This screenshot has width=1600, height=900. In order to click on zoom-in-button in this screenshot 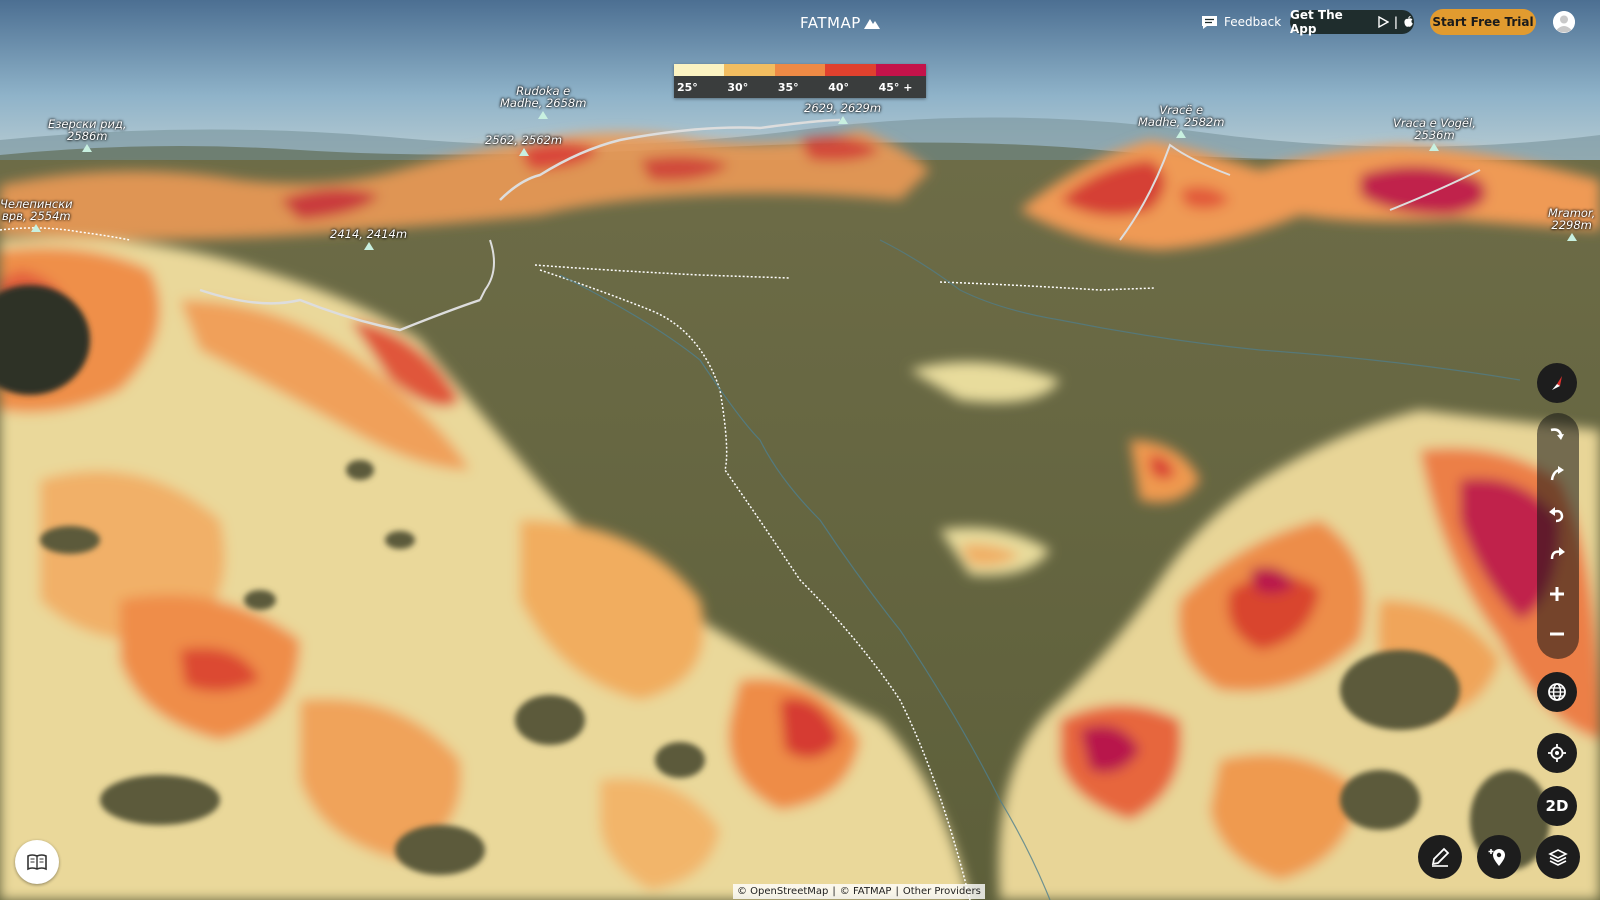, I will do `click(1557, 594)`.